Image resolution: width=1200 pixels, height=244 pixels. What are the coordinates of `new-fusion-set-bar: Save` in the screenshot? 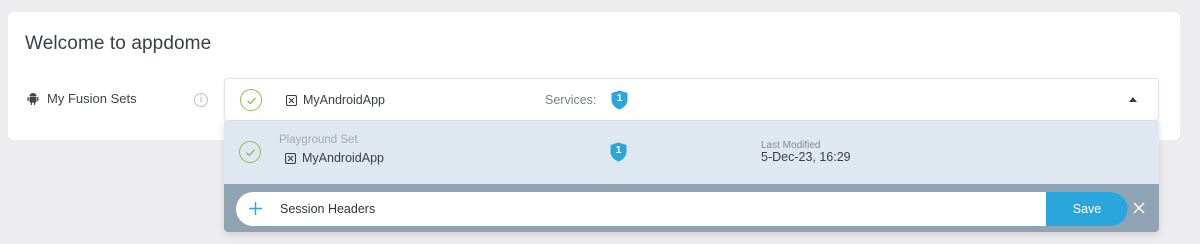 It's located at (682, 209).